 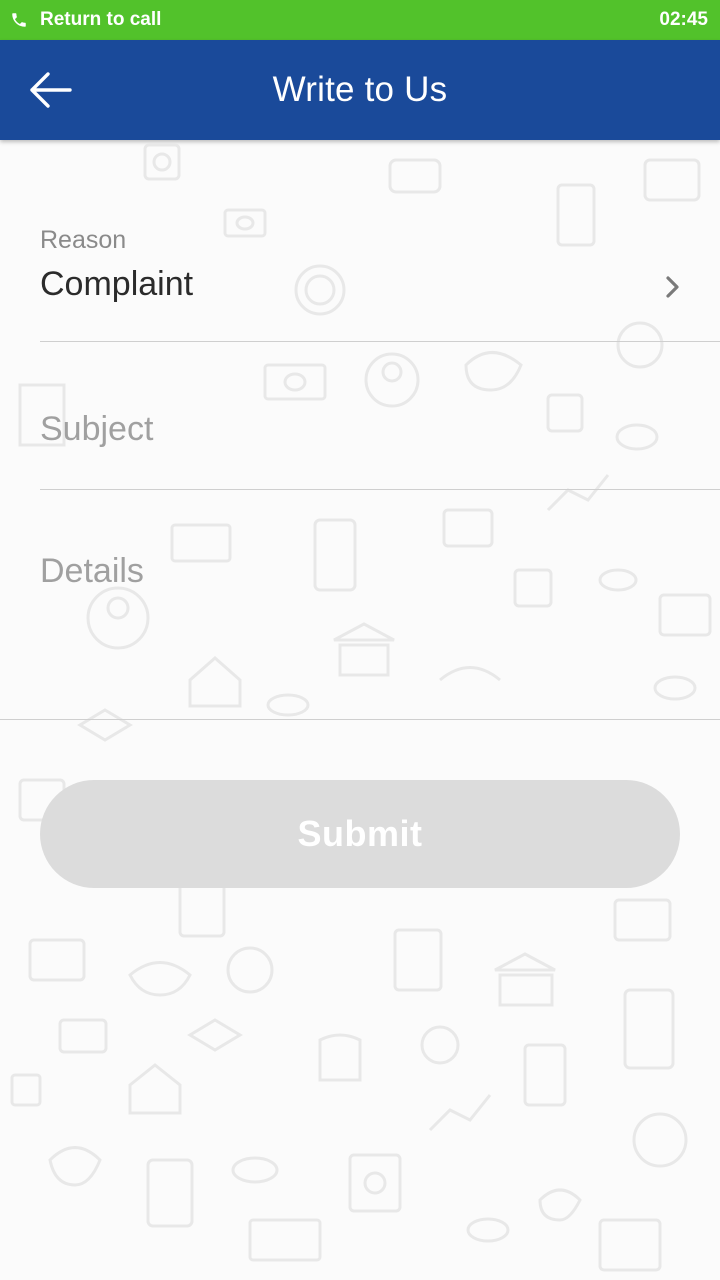 I want to click on arrow-left-icon, so click(x=51, y=90).